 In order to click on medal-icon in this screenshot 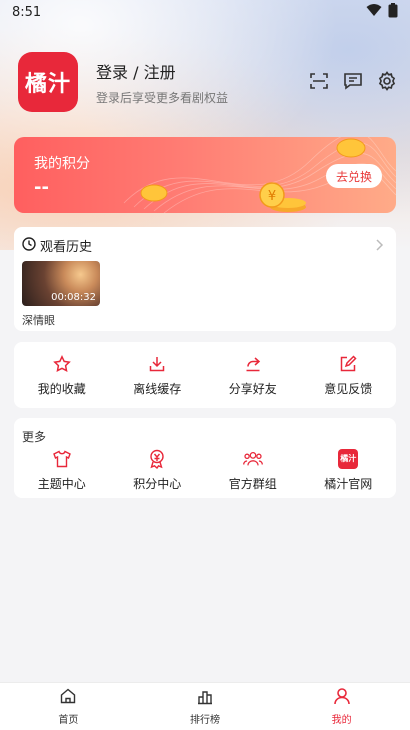, I will do `click(157, 459)`.